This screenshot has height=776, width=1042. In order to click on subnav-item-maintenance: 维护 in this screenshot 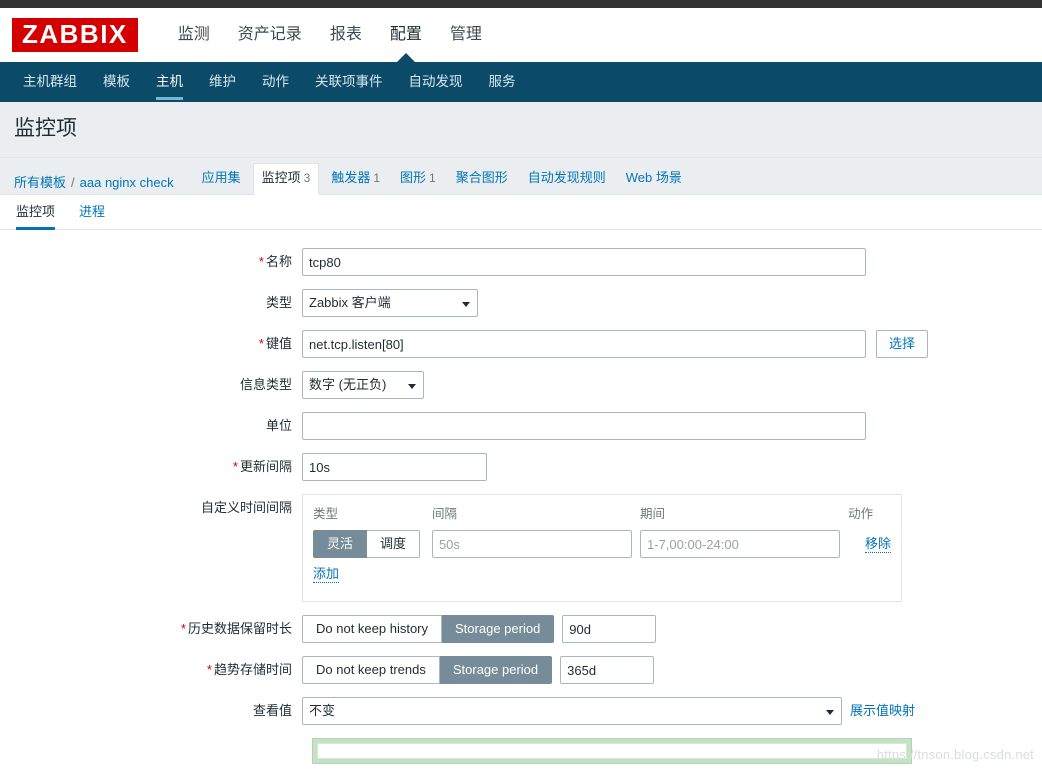, I will do `click(222, 82)`.